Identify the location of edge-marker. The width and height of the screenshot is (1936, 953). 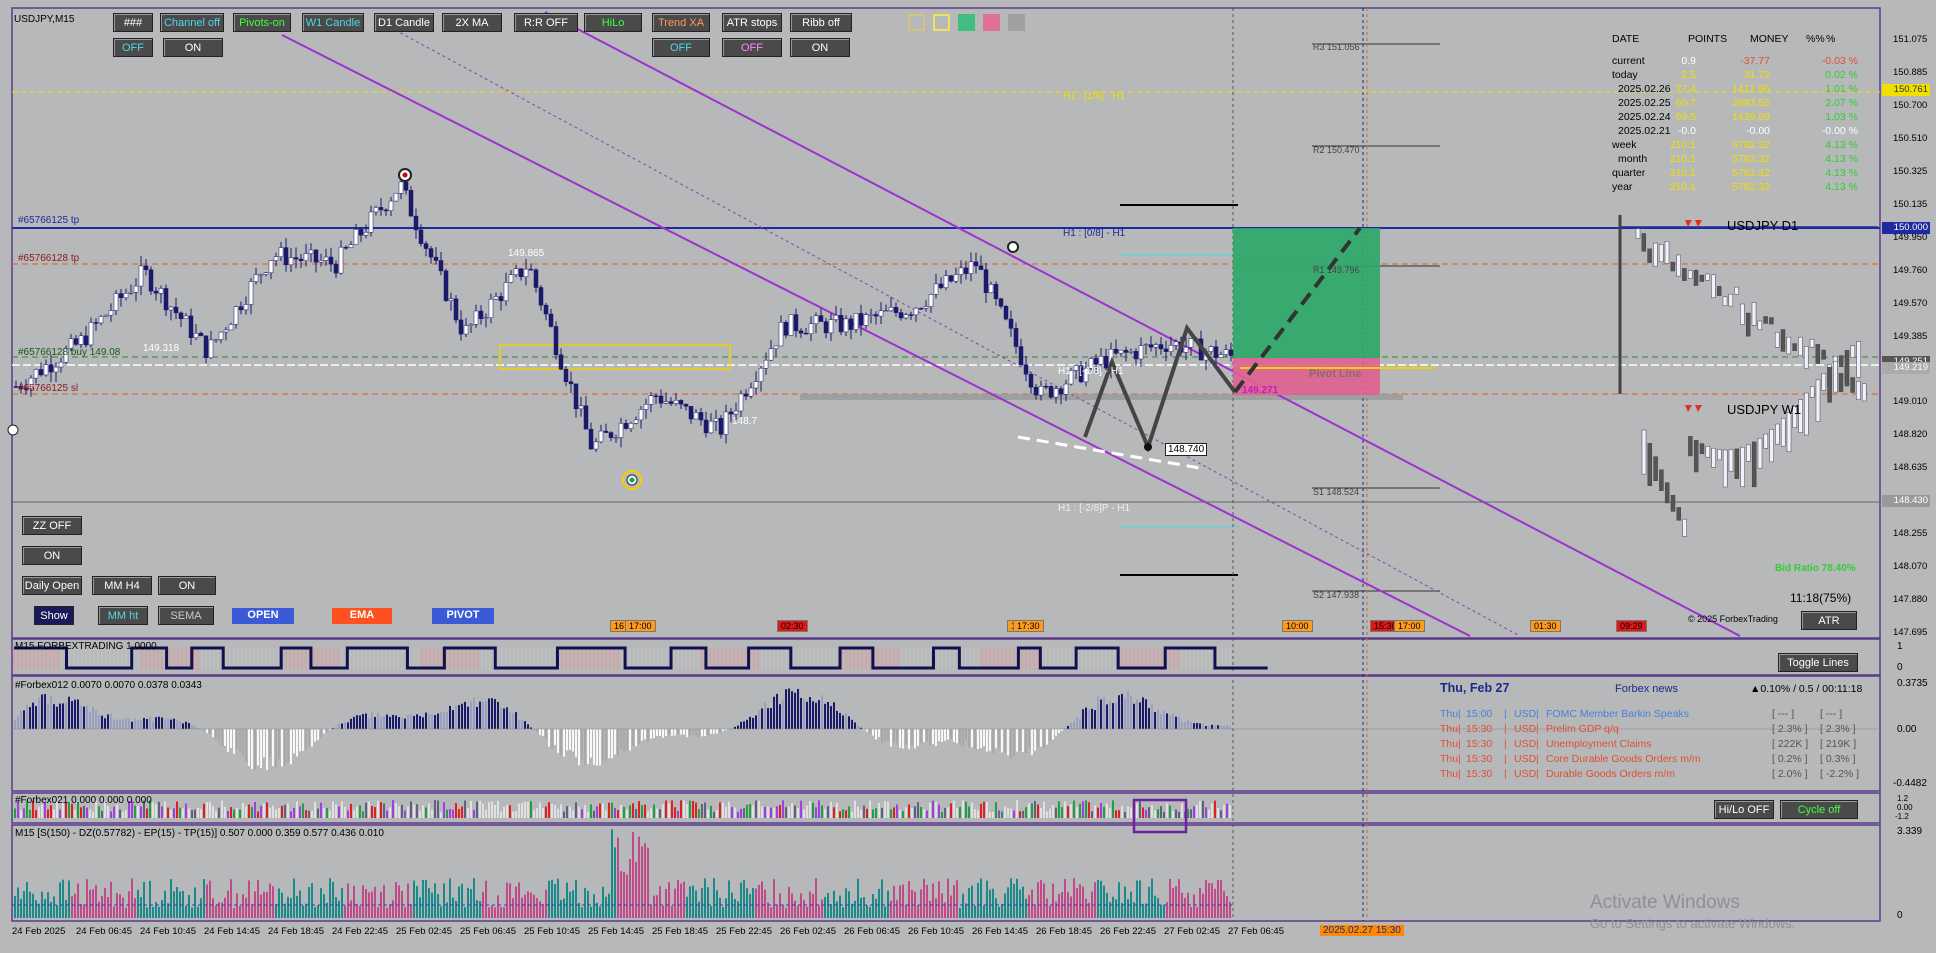
(13, 430).